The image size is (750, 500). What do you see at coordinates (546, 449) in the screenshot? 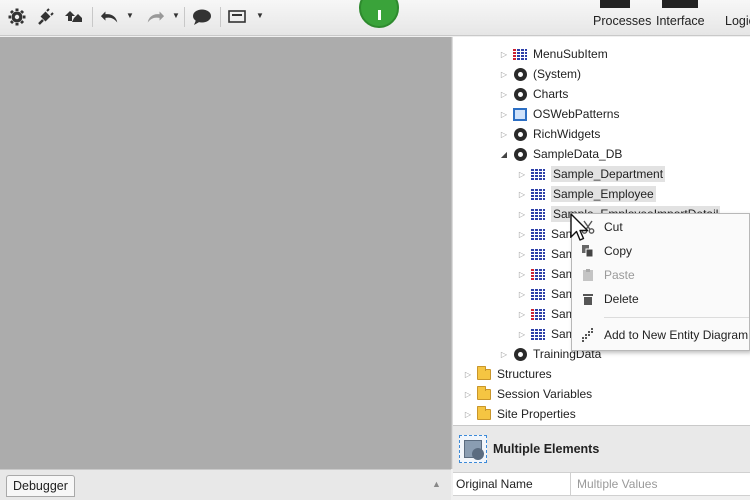
I see `properties-title: Multiple Elements` at bounding box center [546, 449].